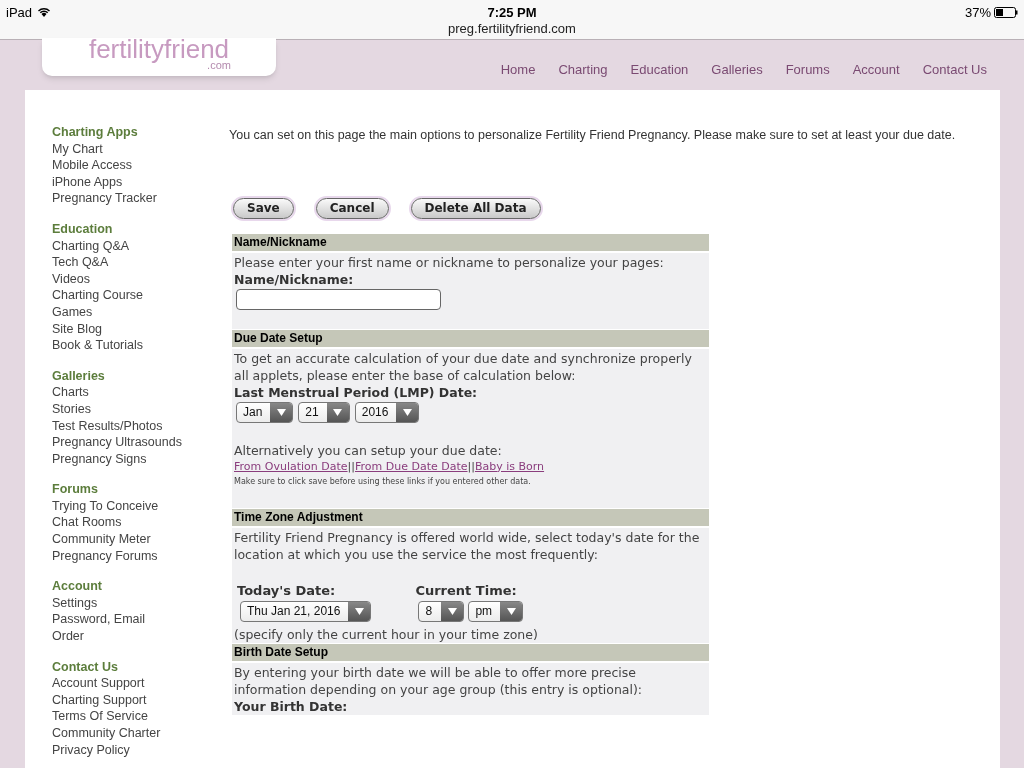 This screenshot has width=1024, height=768. What do you see at coordinates (71, 409) in the screenshot?
I see `sidebar-link: Stories` at bounding box center [71, 409].